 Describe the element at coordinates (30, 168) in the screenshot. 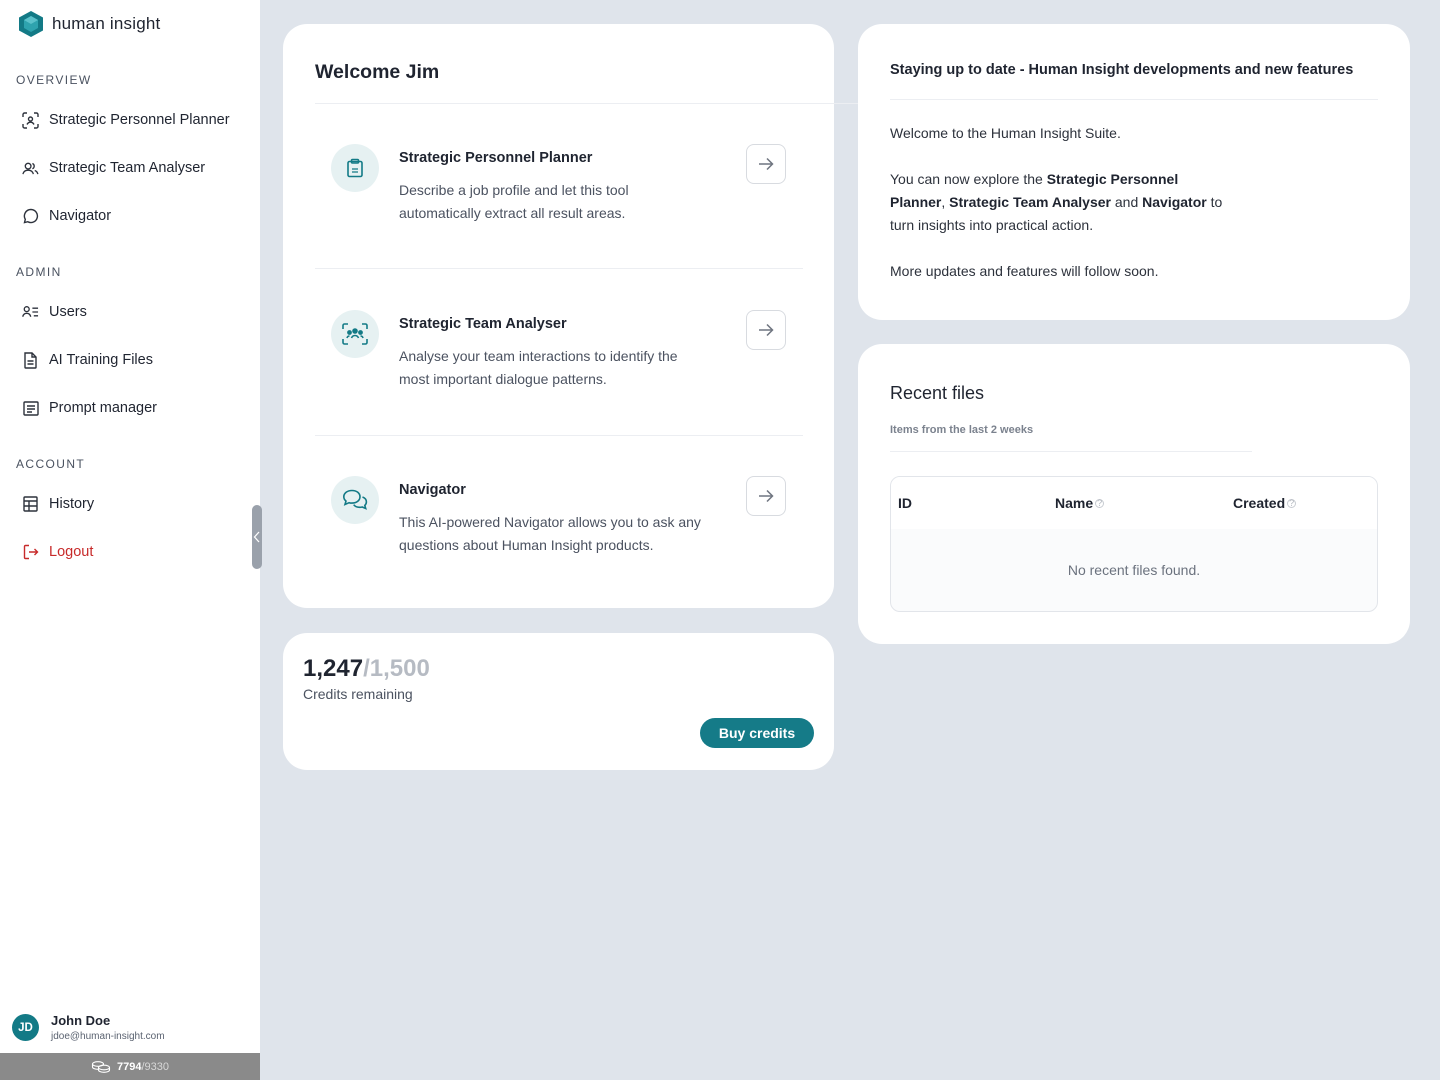

I see `users-icon` at that location.